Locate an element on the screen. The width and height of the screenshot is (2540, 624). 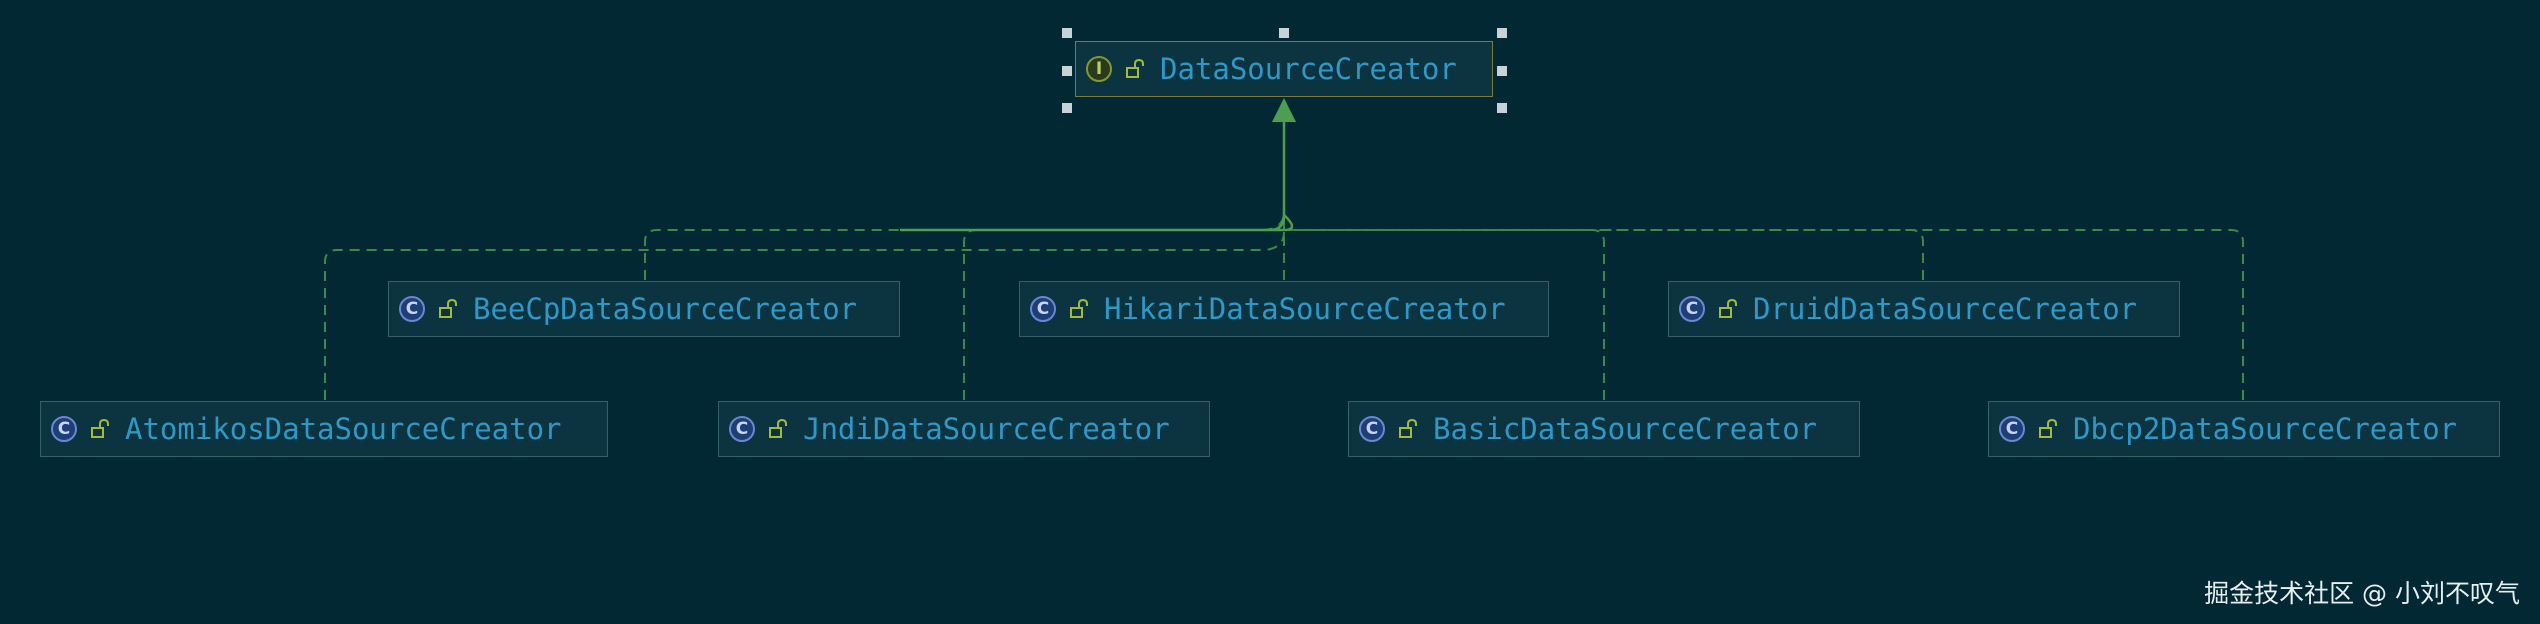
node-datasourcecreator: I DataSourceCreator is located at coordinates (1284, 69).